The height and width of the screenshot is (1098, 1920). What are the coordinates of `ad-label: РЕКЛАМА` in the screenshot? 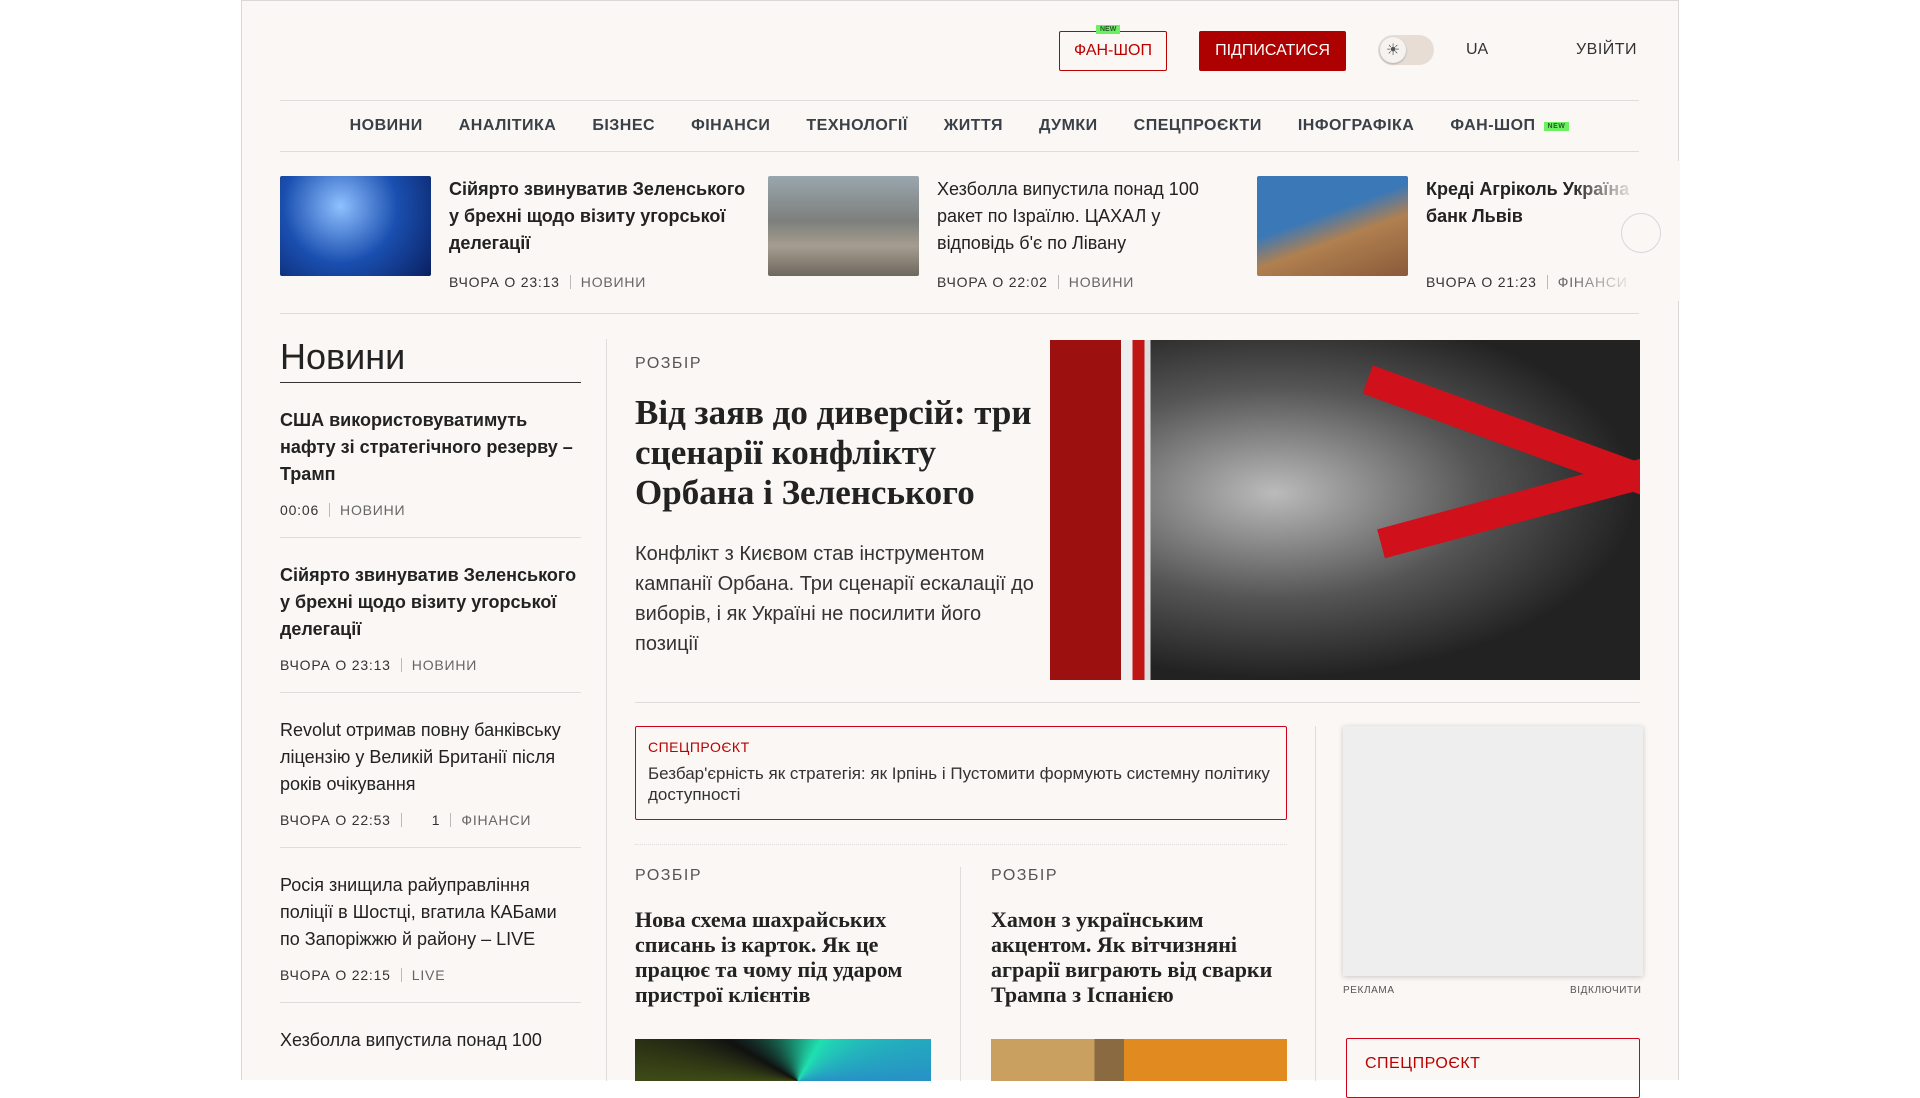 It's located at (1369, 990).